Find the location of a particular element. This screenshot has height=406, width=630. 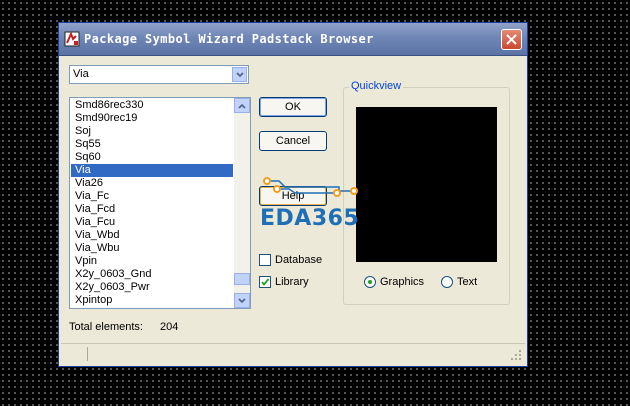

app-icon is located at coordinates (72, 39).